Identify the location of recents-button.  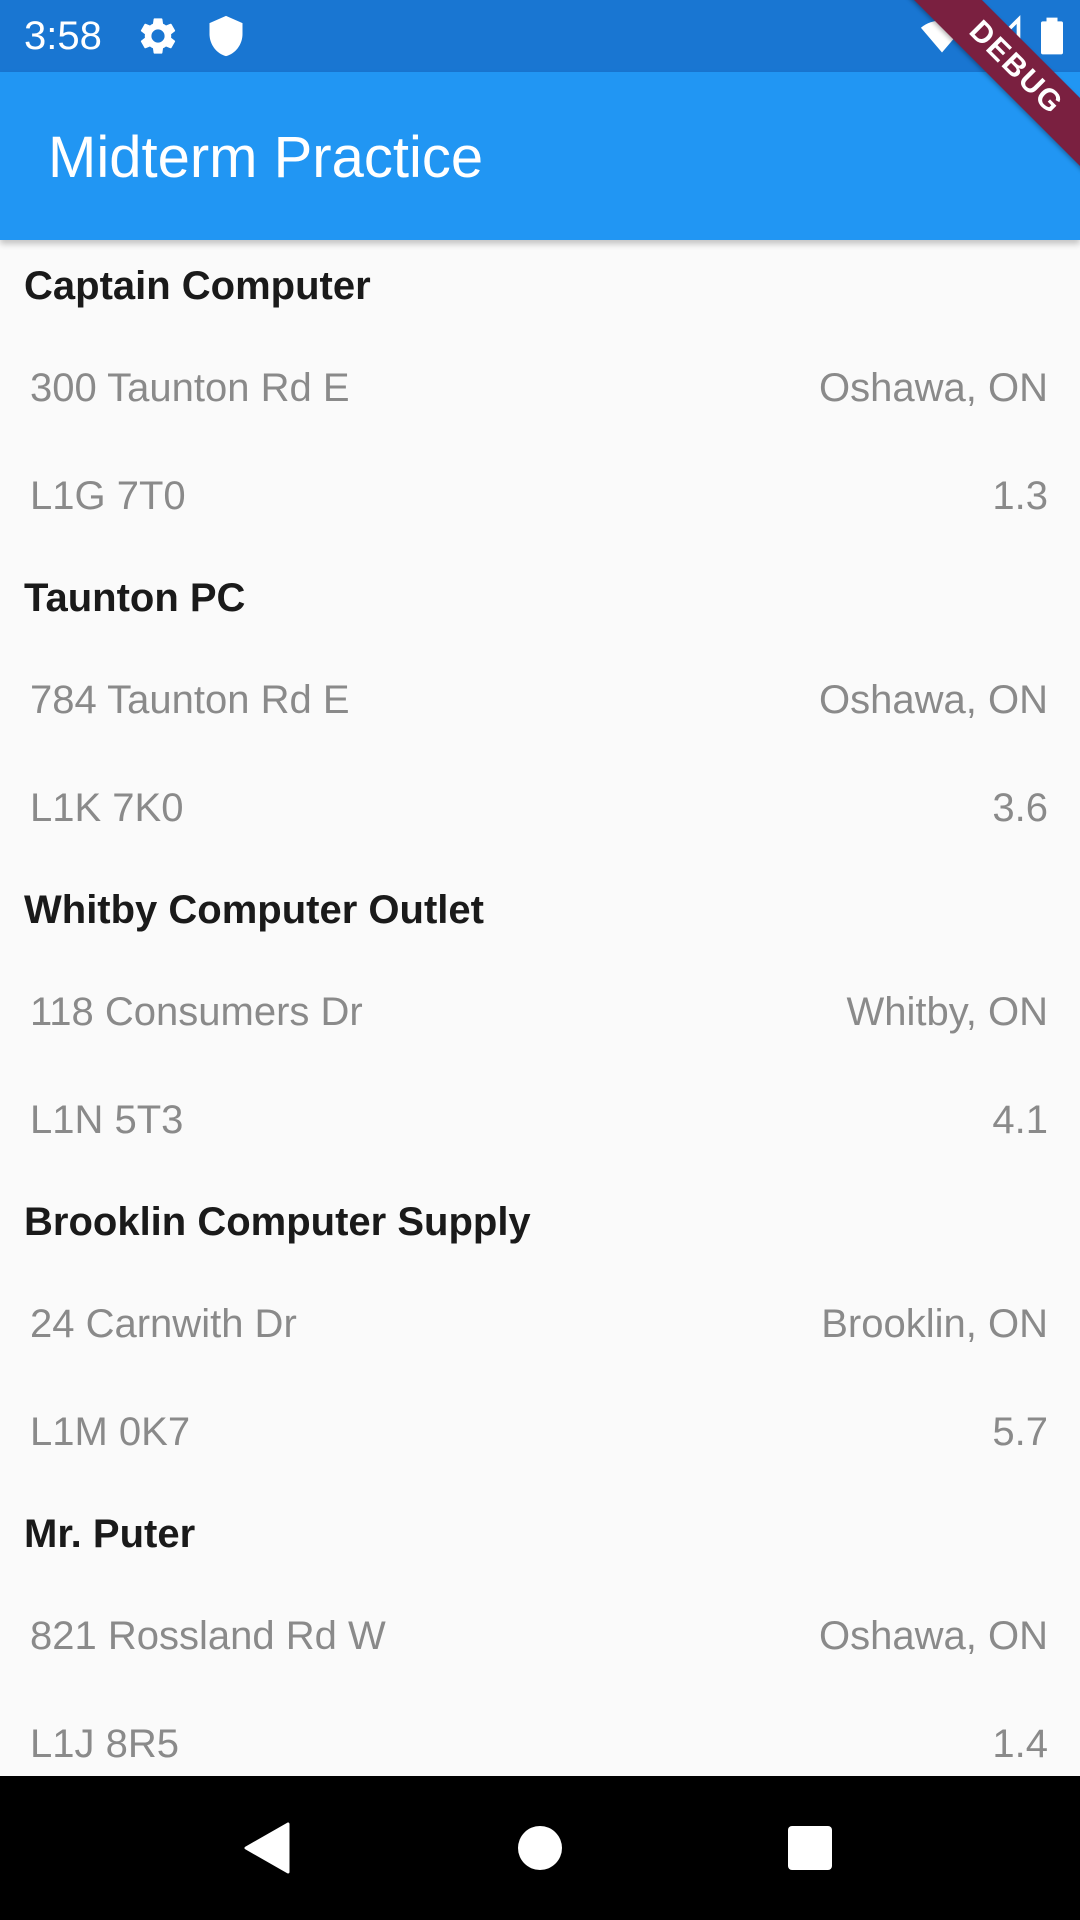
(810, 1848).